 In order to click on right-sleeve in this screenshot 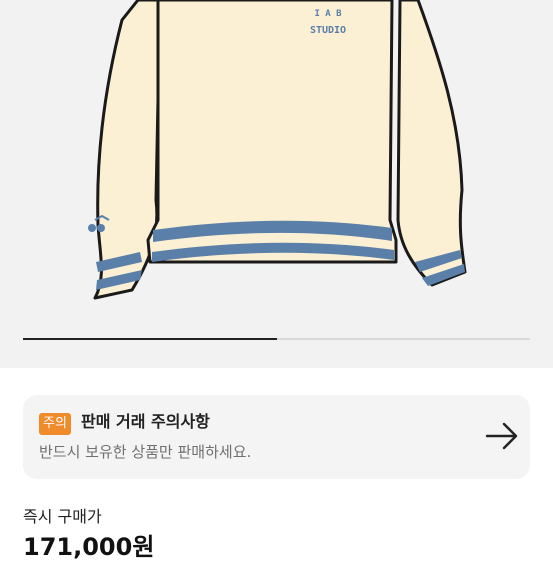, I will do `click(431, 143)`.